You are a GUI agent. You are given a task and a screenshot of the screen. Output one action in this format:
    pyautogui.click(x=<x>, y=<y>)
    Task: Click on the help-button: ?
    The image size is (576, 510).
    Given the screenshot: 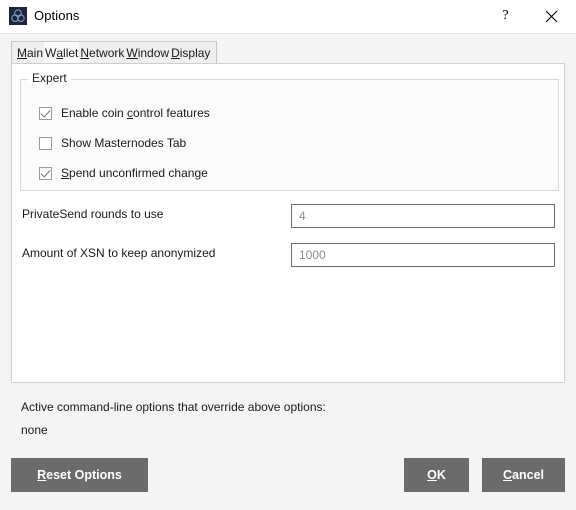 What is the action you would take?
    pyautogui.click(x=505, y=16)
    